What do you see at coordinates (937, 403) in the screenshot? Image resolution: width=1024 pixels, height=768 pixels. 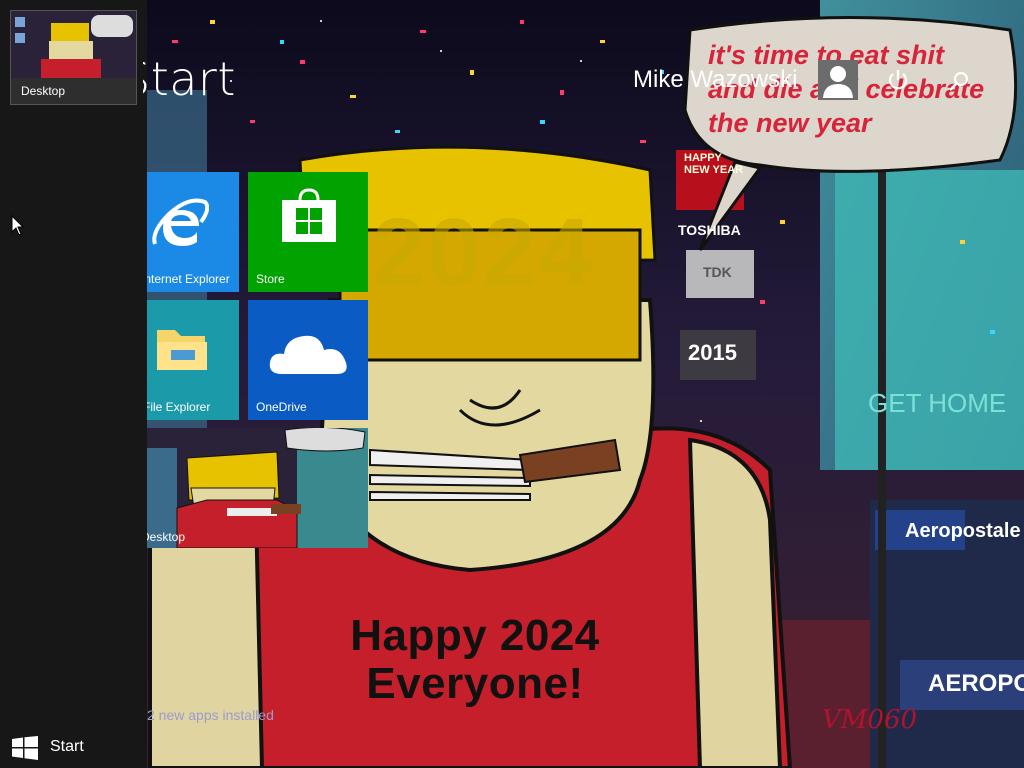 I see `billboard-get-home: GET HOME` at bounding box center [937, 403].